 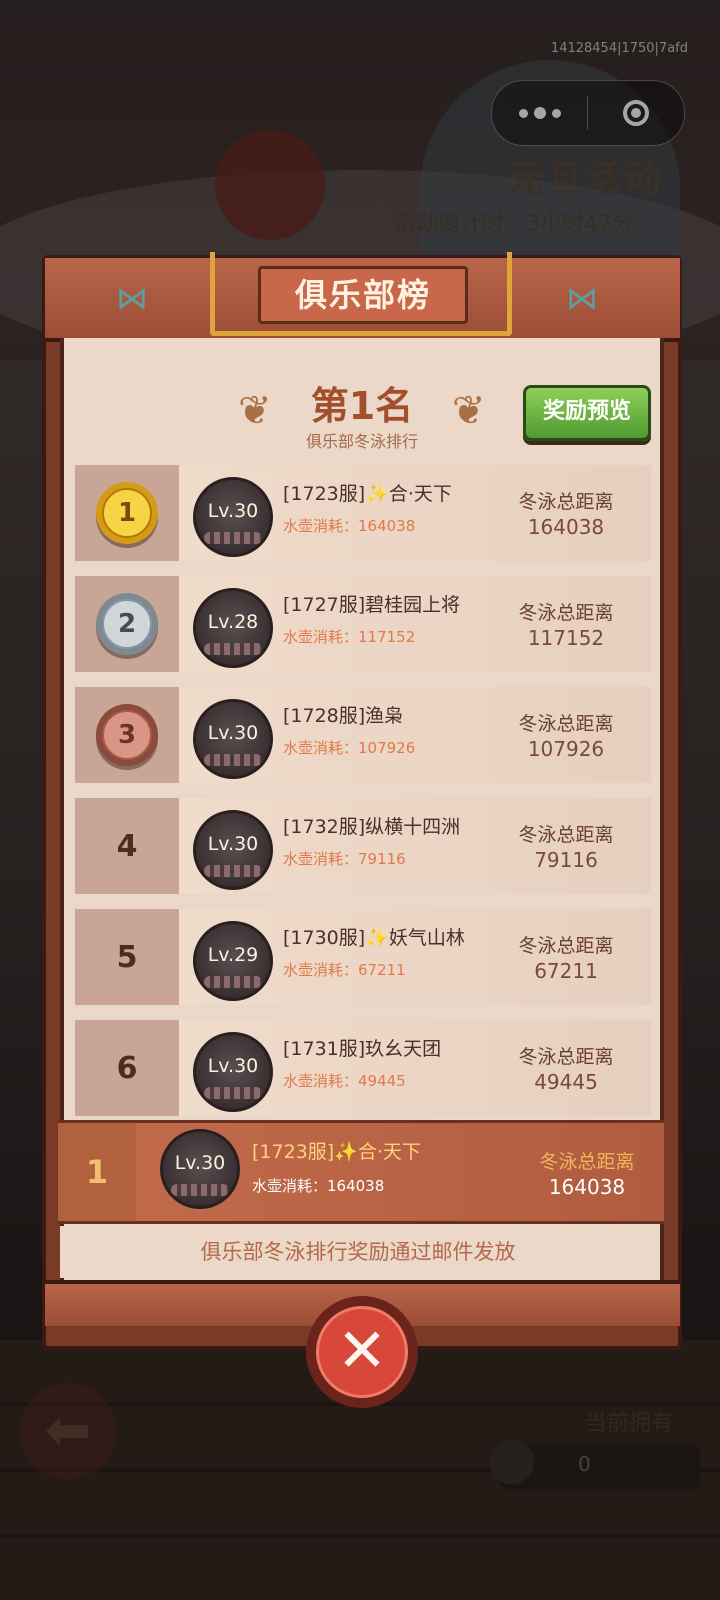 I want to click on close-button: ✕, so click(x=362, y=1352).